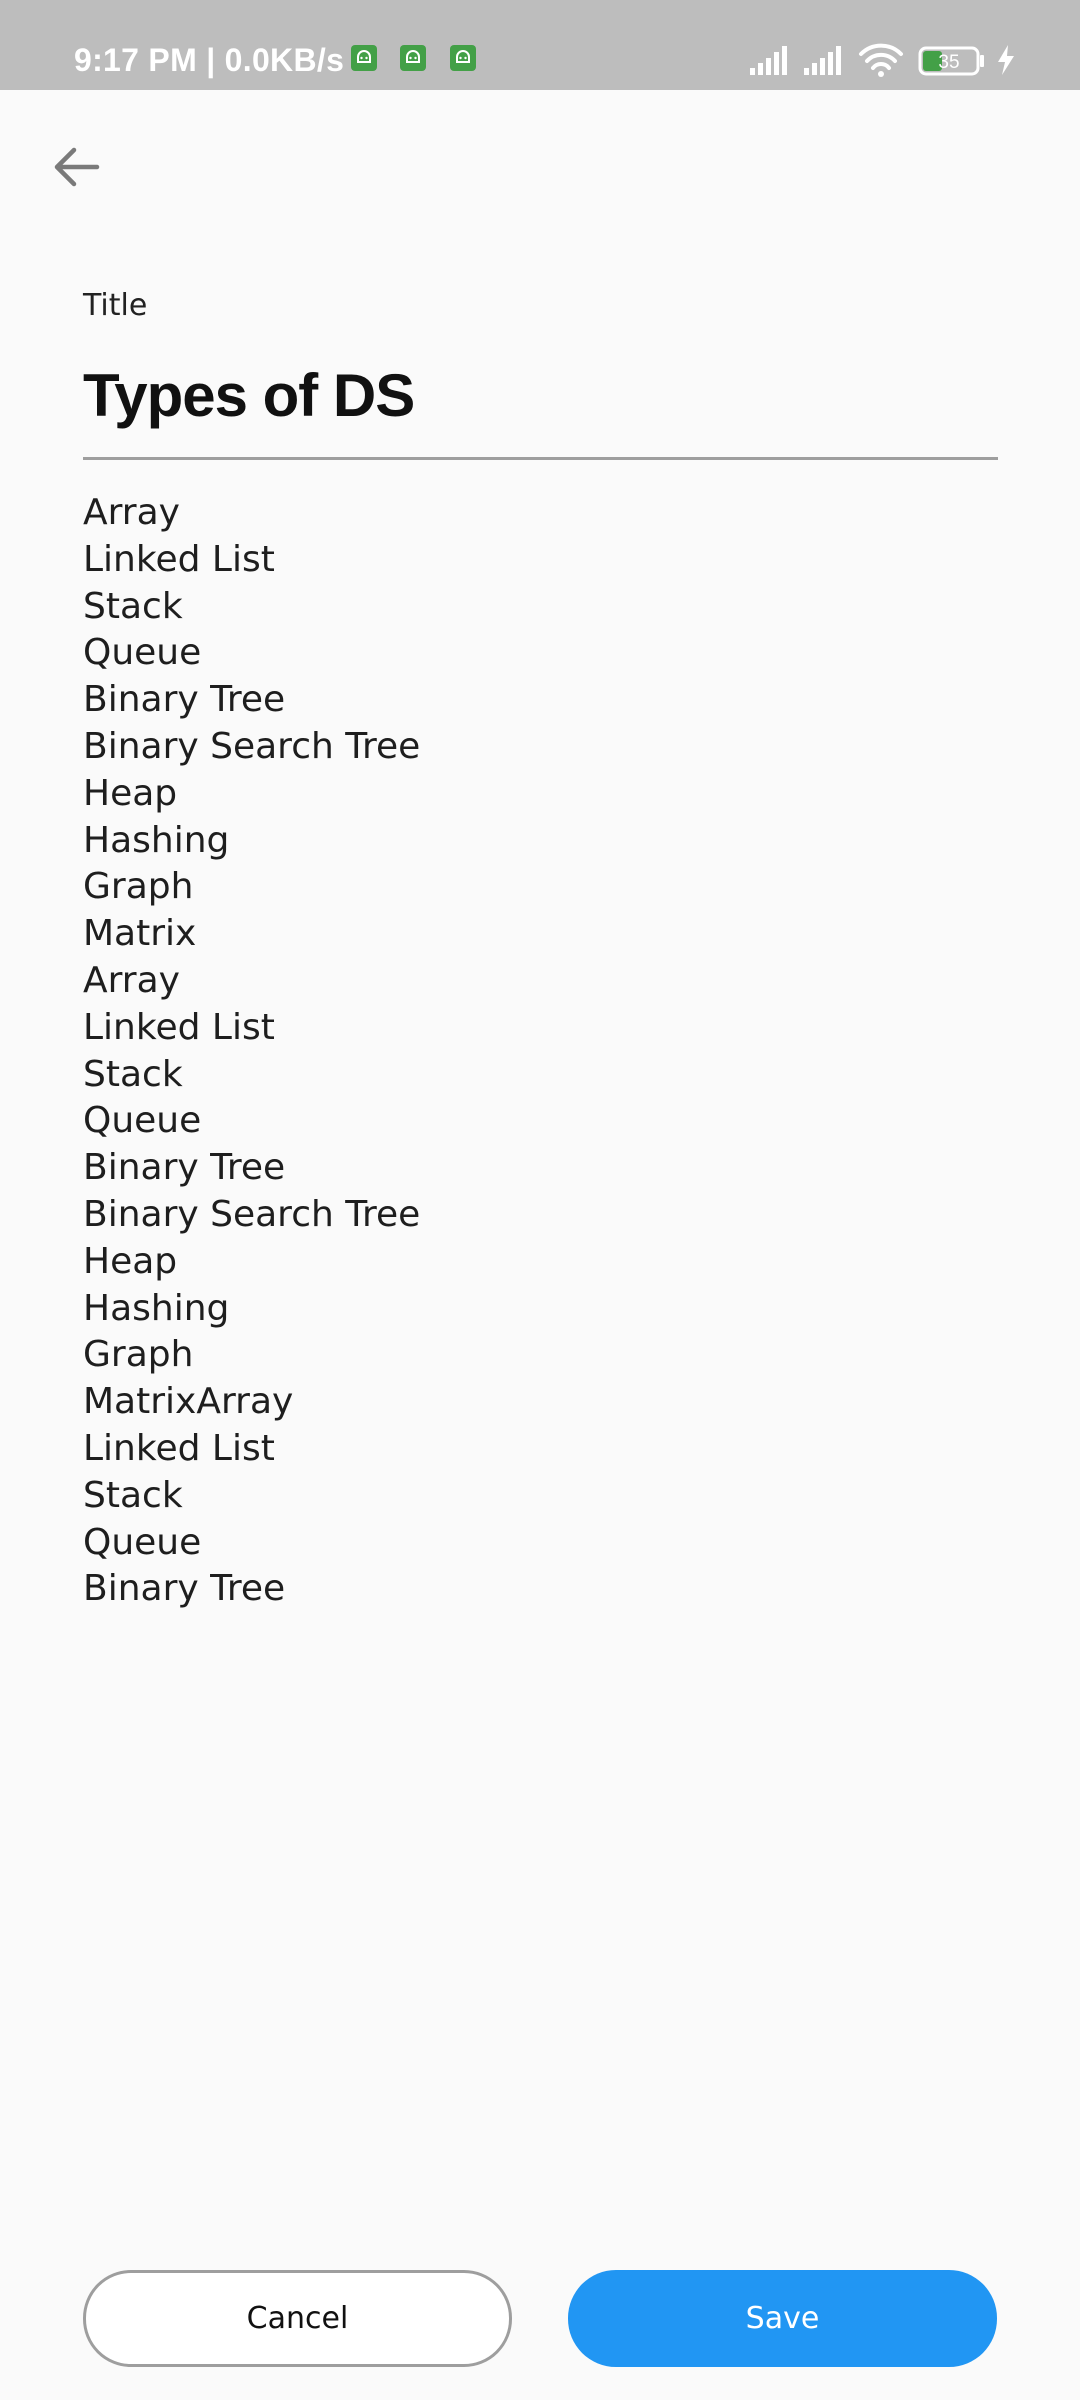  I want to click on title-input: Types of DS, so click(540, 406).